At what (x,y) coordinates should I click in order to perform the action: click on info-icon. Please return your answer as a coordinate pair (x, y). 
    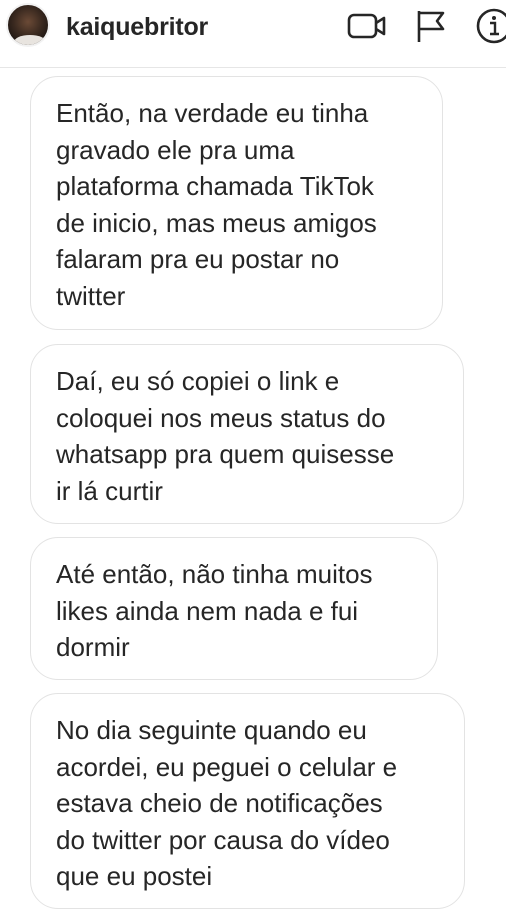
    Looking at the image, I should click on (490, 26).